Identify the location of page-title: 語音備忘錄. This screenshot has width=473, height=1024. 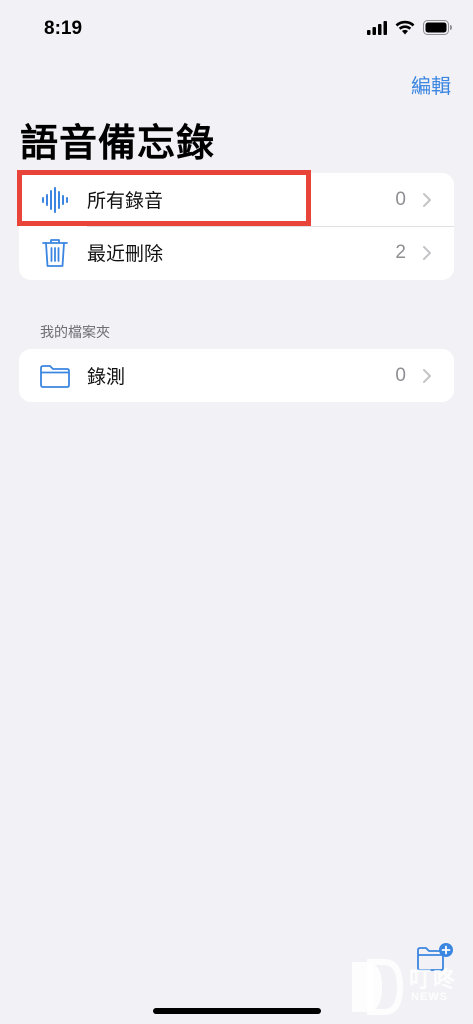
(118, 143).